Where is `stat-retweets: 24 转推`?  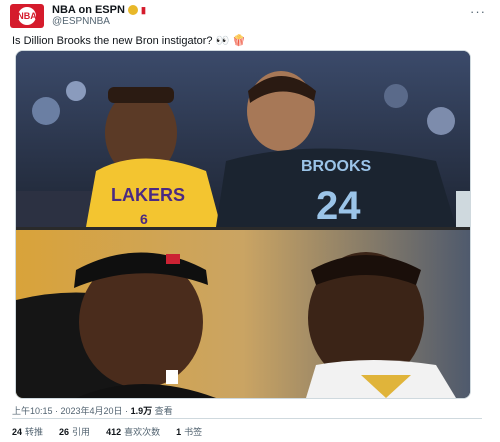
stat-retweets: 24 转推 is located at coordinates (27, 431).